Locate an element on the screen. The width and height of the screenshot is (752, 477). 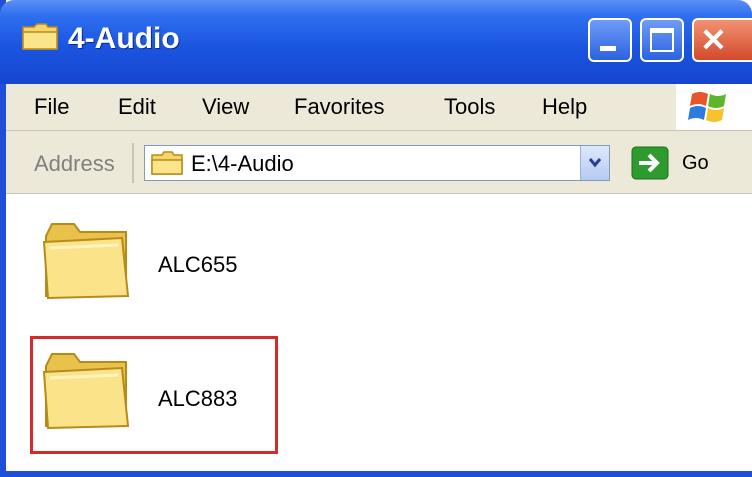
address-separator is located at coordinates (133, 163).